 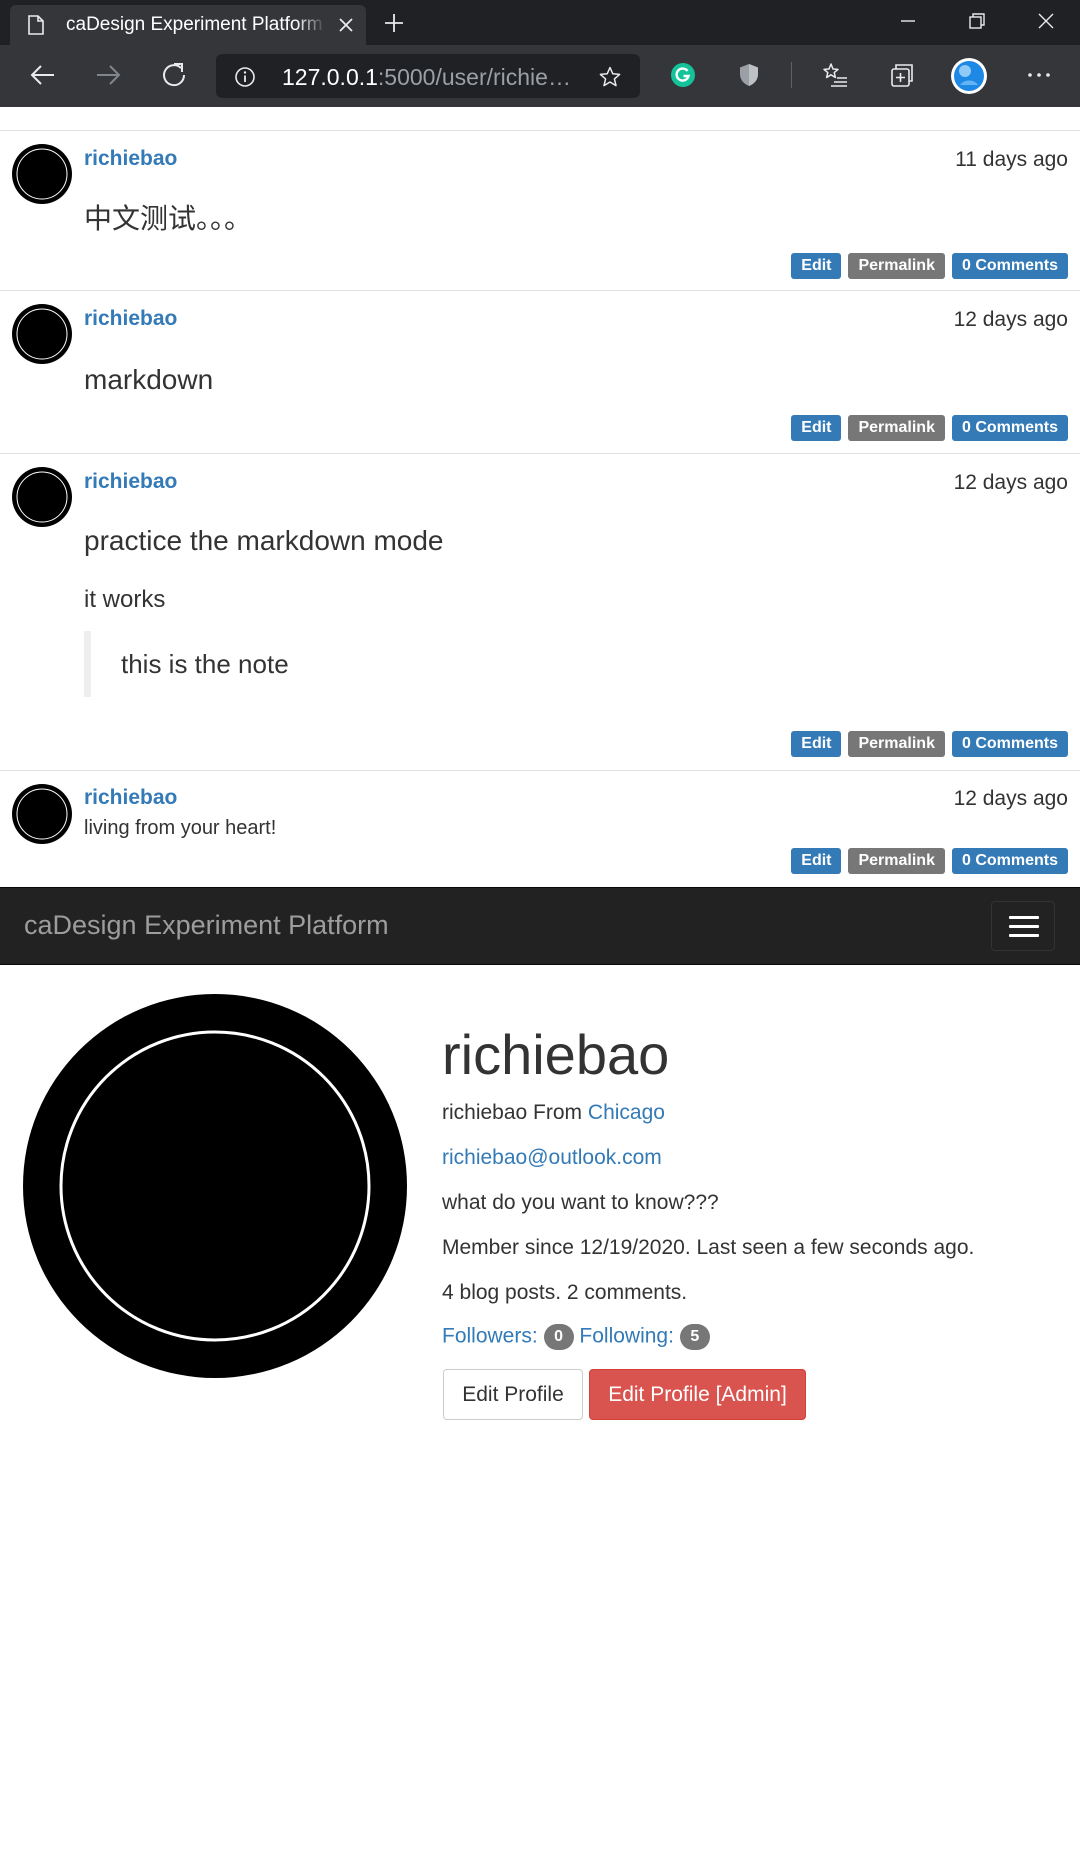 What do you see at coordinates (1046, 21) in the screenshot?
I see `close-window-icon` at bounding box center [1046, 21].